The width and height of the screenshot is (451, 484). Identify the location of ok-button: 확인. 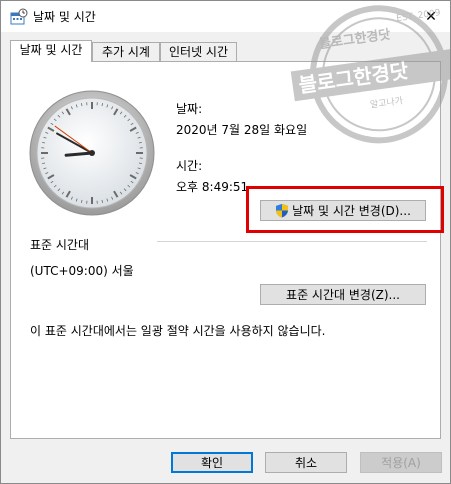
(212, 462).